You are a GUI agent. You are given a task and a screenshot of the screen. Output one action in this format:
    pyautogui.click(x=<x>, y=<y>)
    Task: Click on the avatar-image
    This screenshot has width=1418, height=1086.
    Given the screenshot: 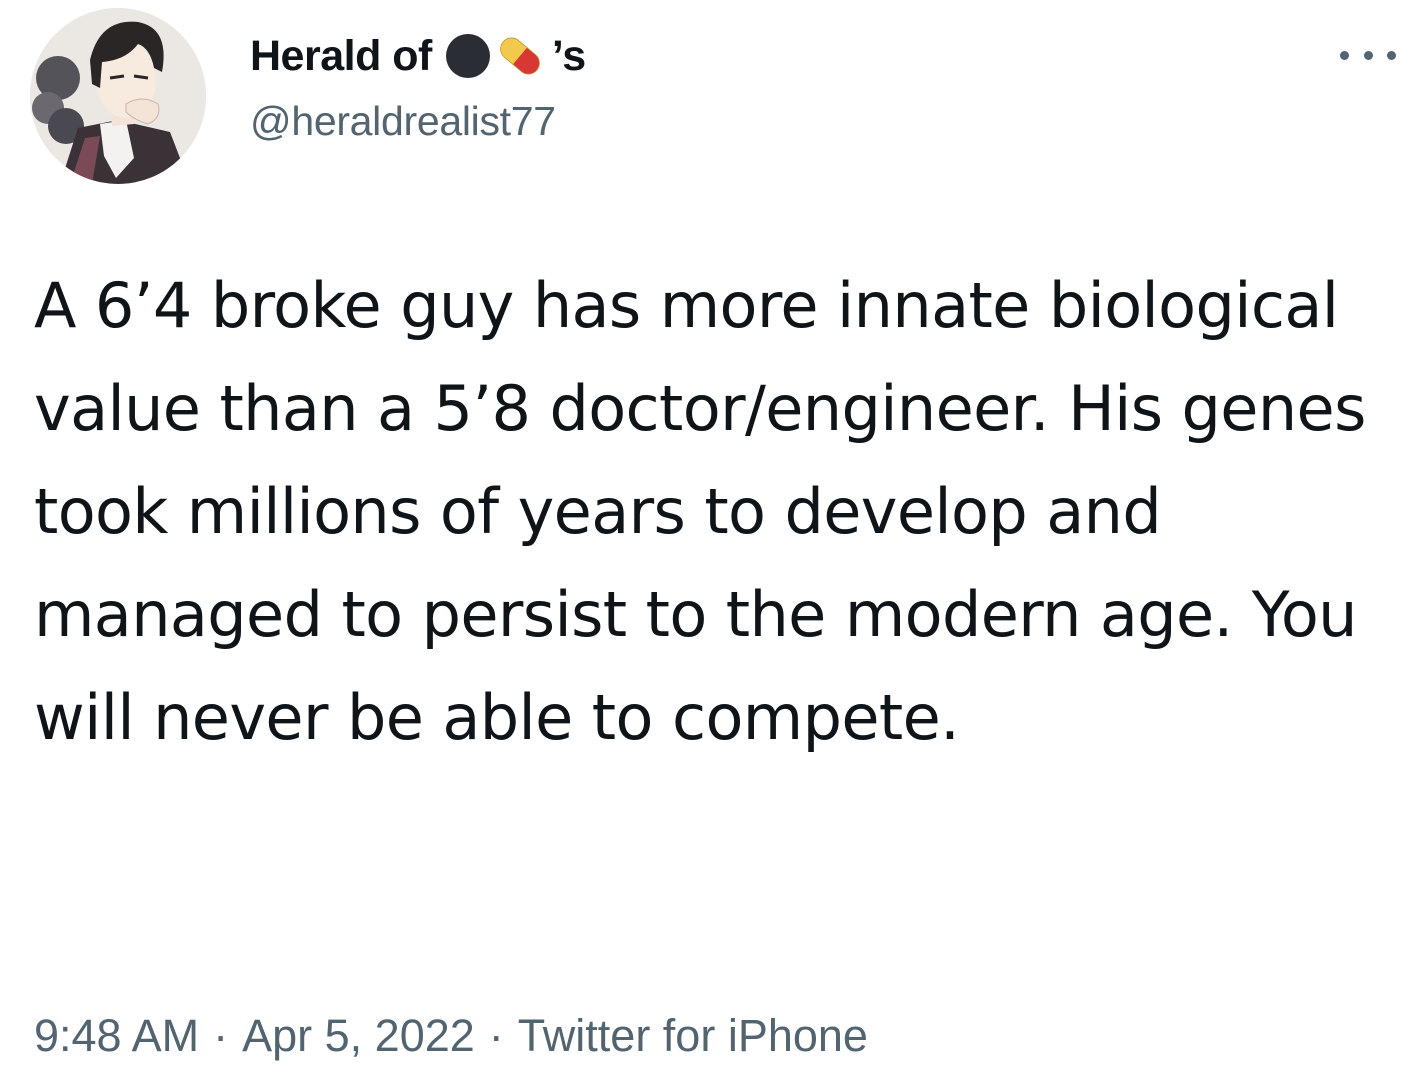 What is the action you would take?
    pyautogui.click(x=118, y=96)
    